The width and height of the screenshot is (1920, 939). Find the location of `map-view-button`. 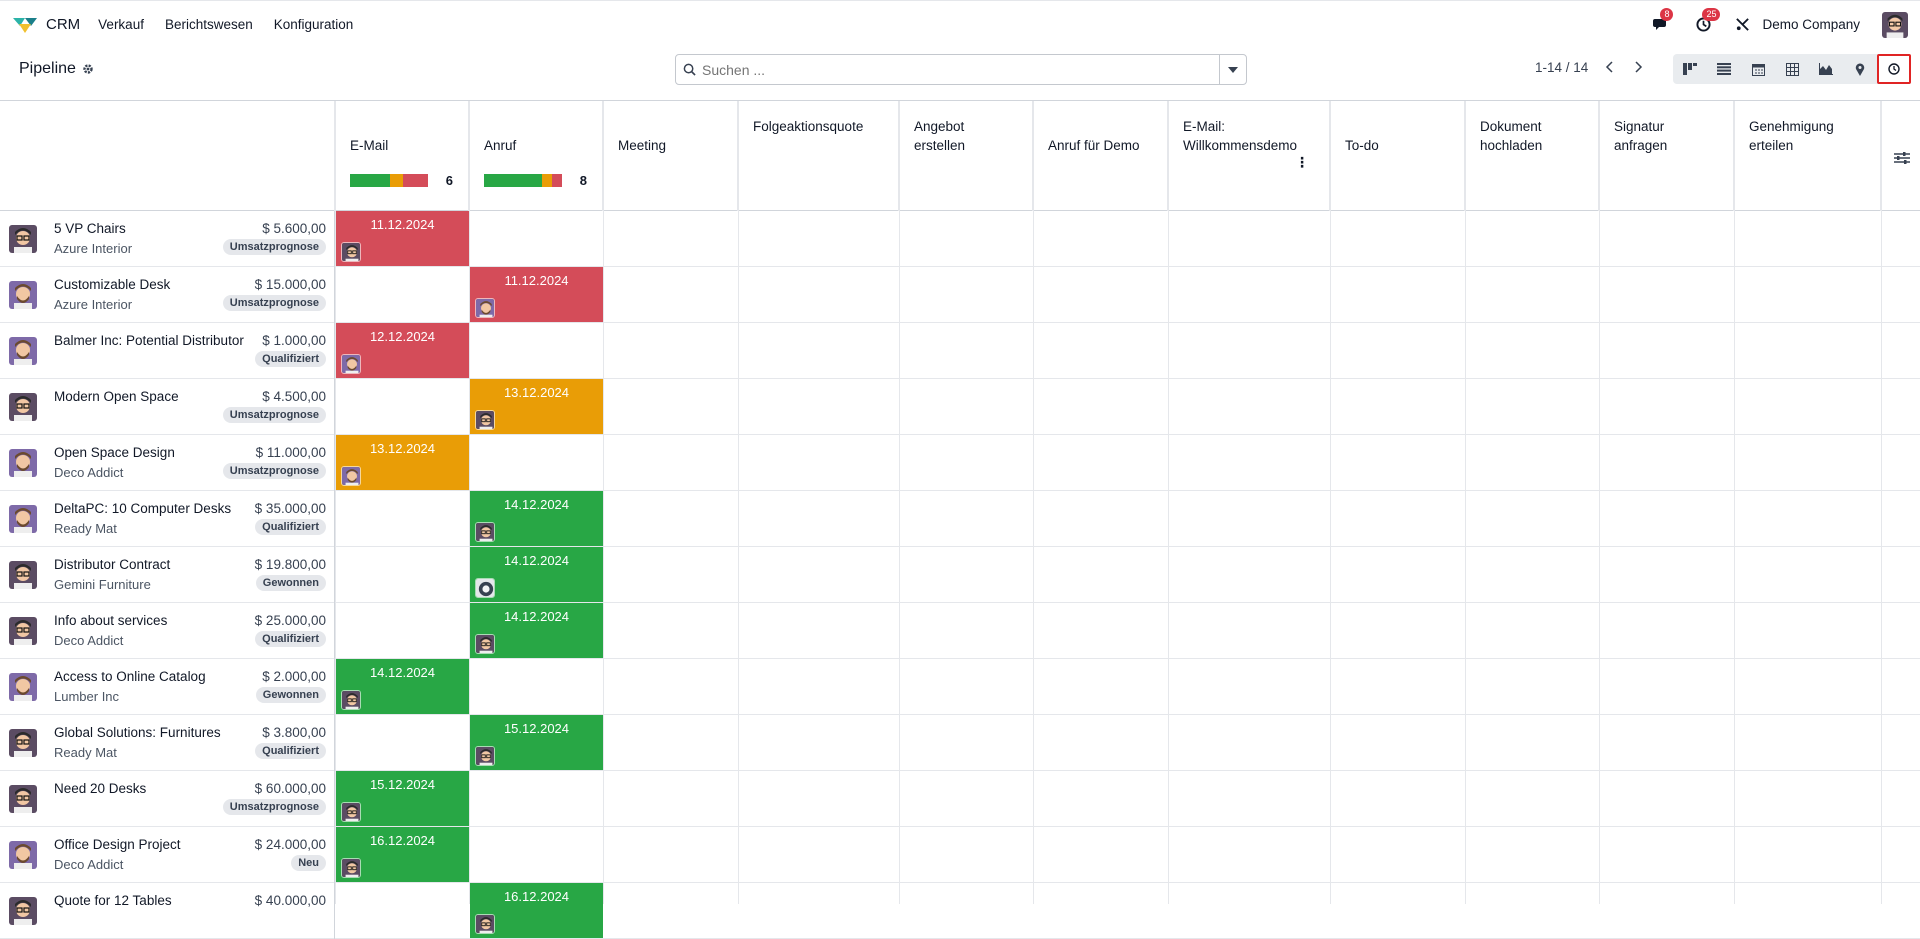

map-view-button is located at coordinates (1860, 69).